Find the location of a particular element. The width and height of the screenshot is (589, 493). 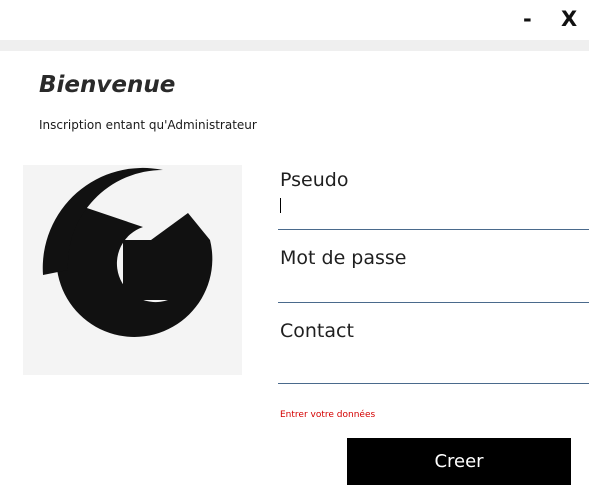

header-divider is located at coordinates (294, 45).